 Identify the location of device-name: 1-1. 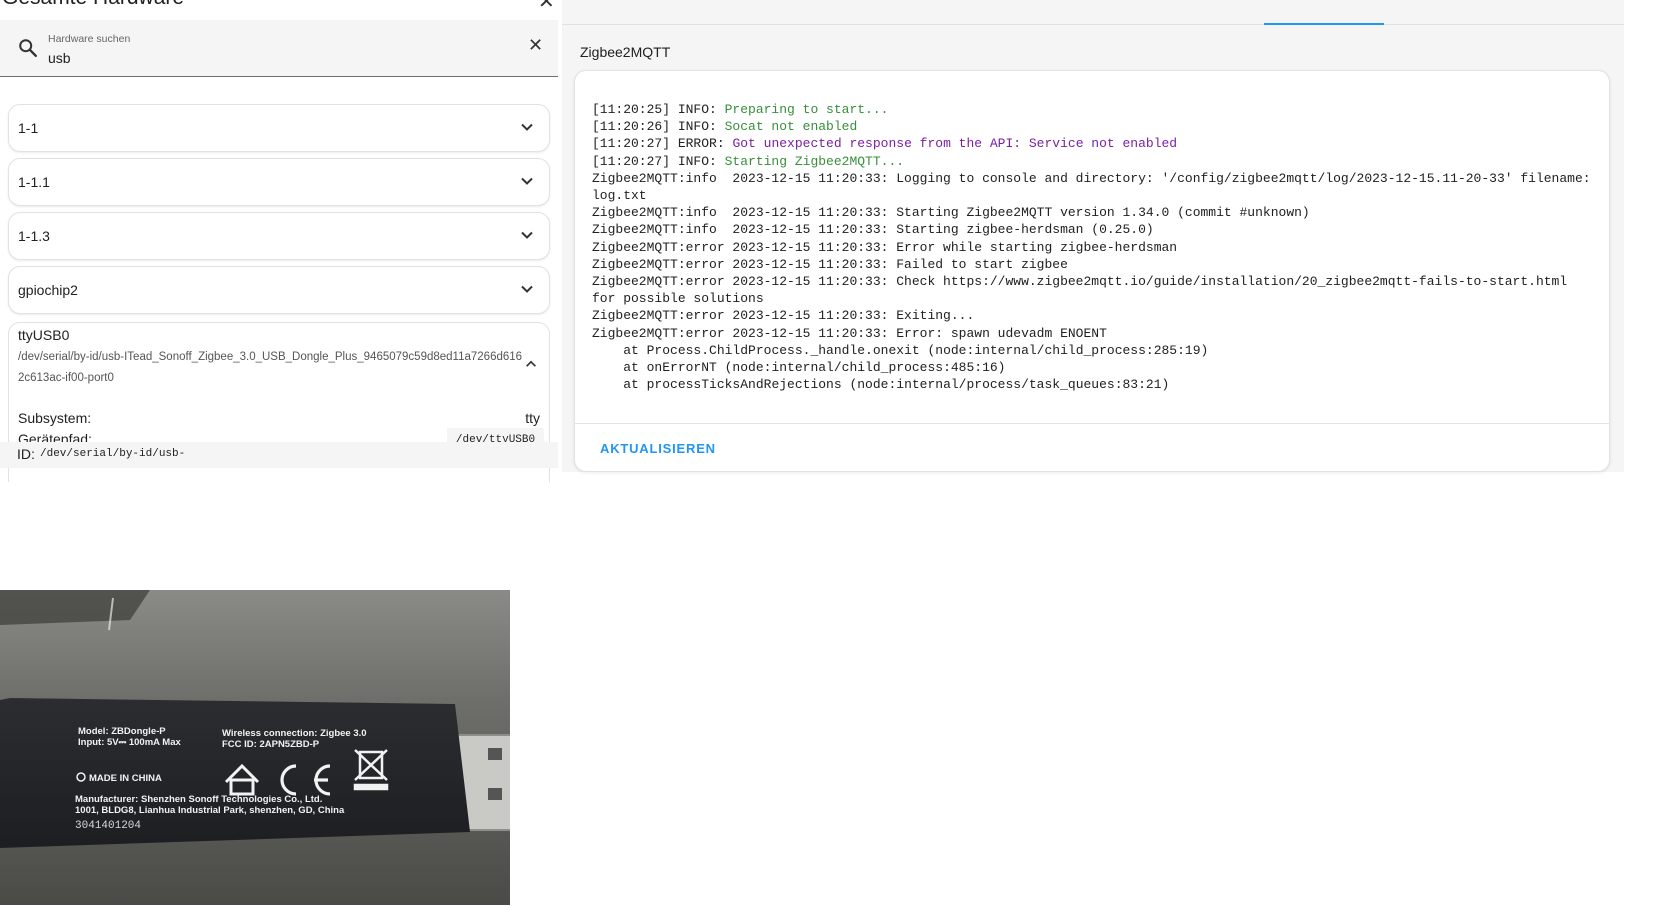
(28, 128).